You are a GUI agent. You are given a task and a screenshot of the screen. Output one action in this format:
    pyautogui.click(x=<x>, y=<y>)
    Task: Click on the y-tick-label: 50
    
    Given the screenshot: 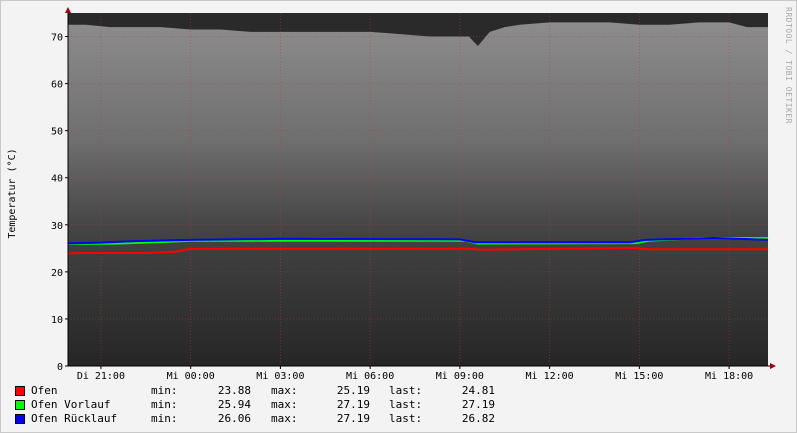 What is the action you would take?
    pyautogui.click(x=57, y=132)
    